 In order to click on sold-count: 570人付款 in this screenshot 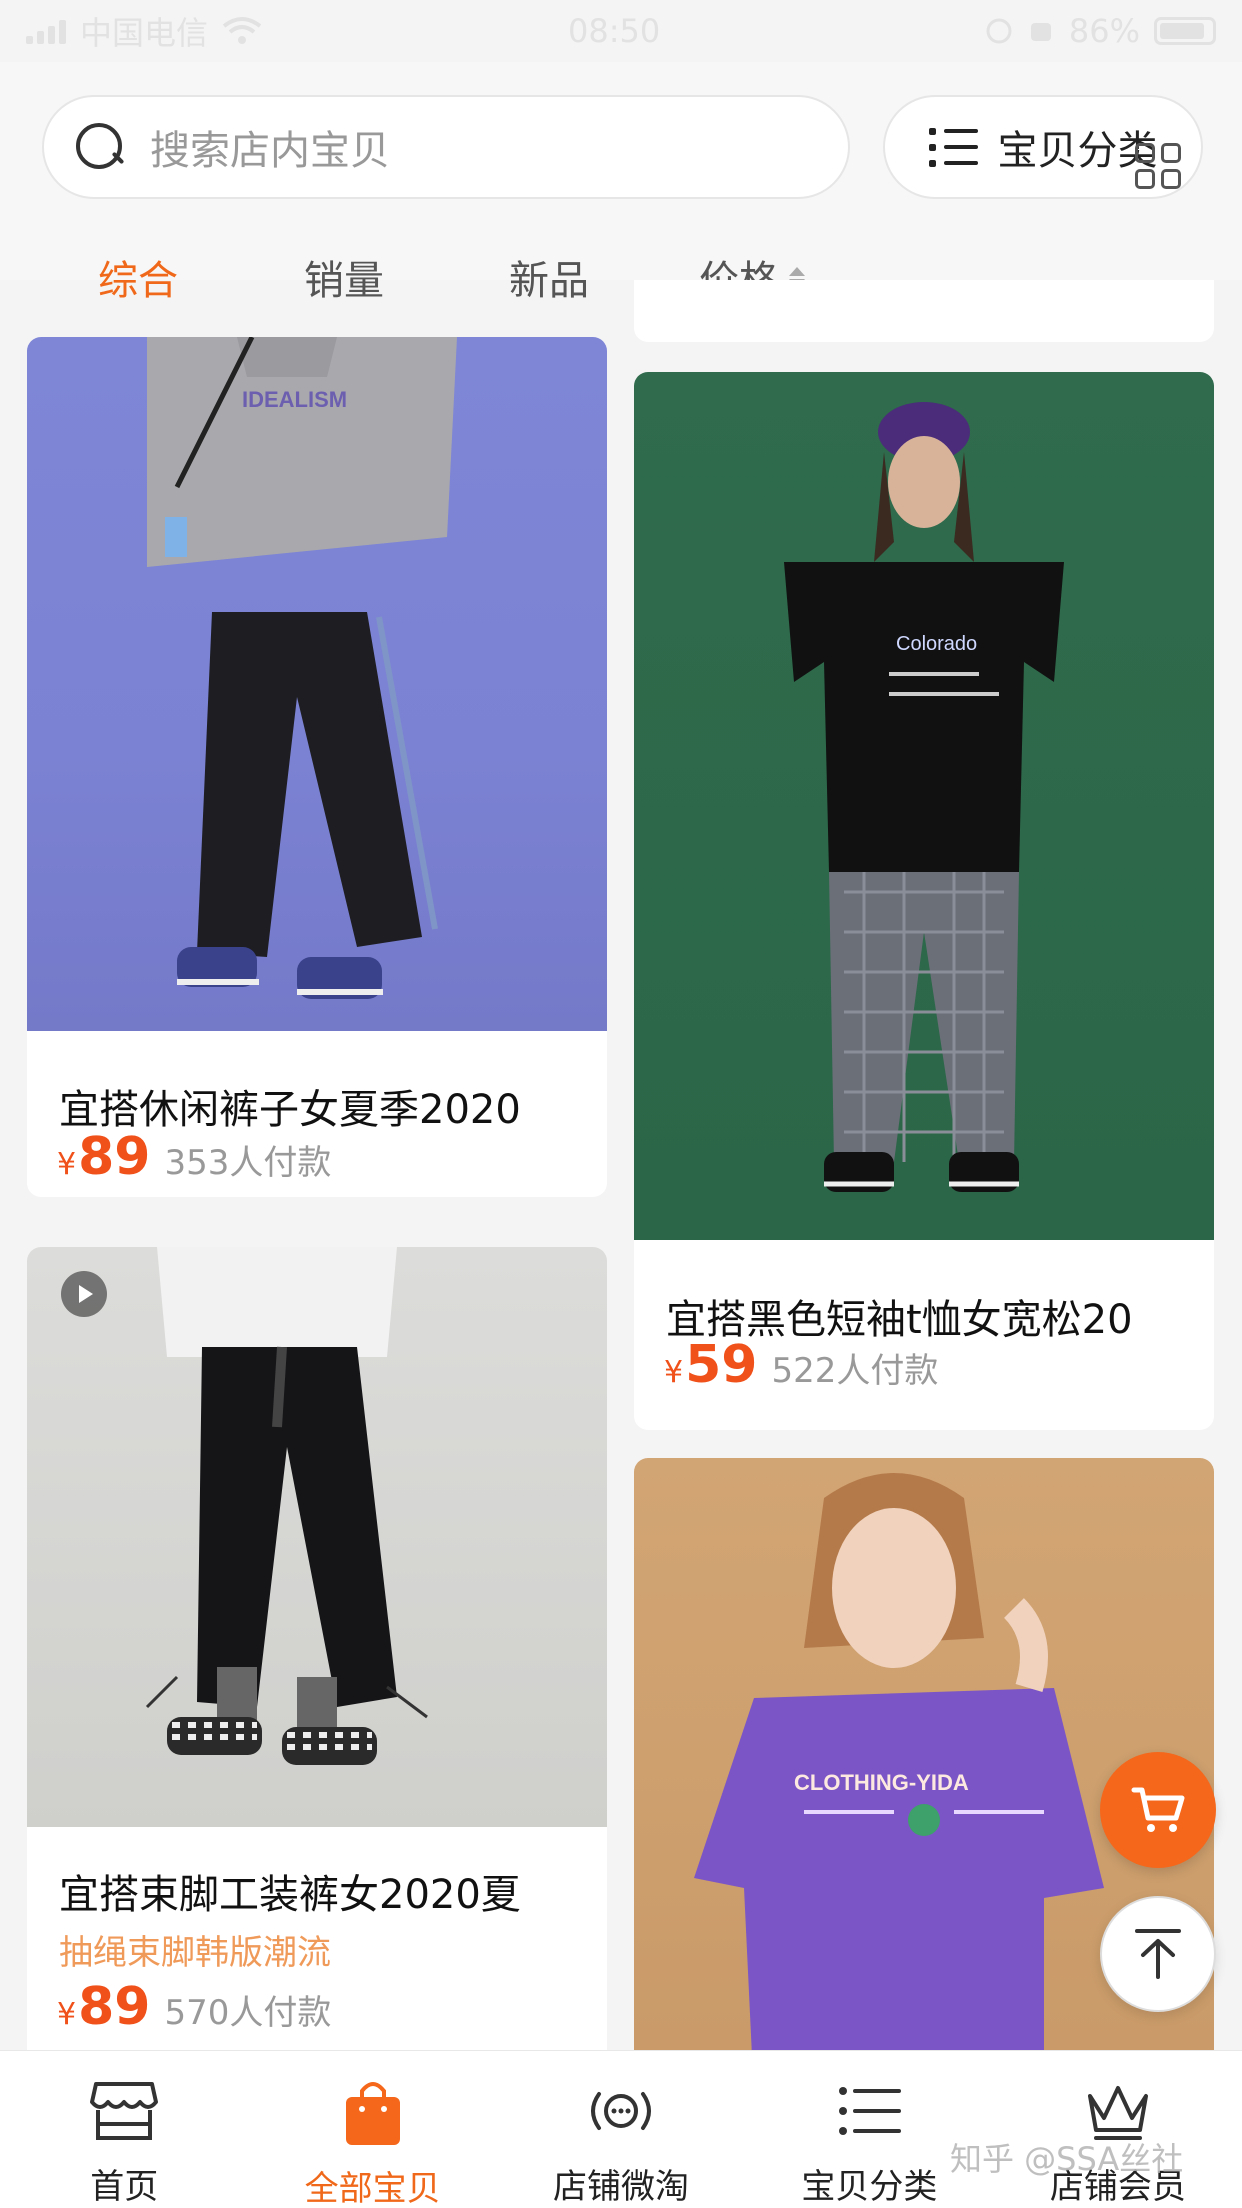, I will do `click(248, 2013)`.